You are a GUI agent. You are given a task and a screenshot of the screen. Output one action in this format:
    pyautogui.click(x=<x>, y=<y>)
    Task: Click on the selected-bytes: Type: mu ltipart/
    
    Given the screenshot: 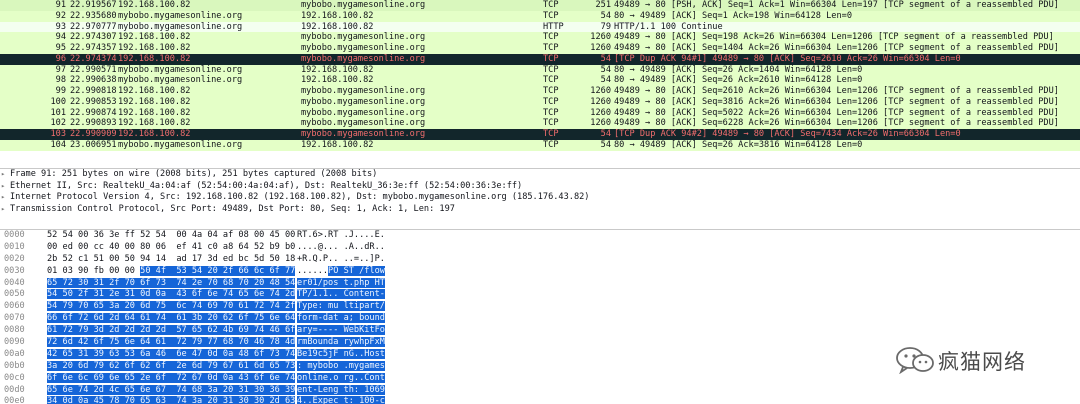 What is the action you would take?
    pyautogui.click(x=341, y=306)
    